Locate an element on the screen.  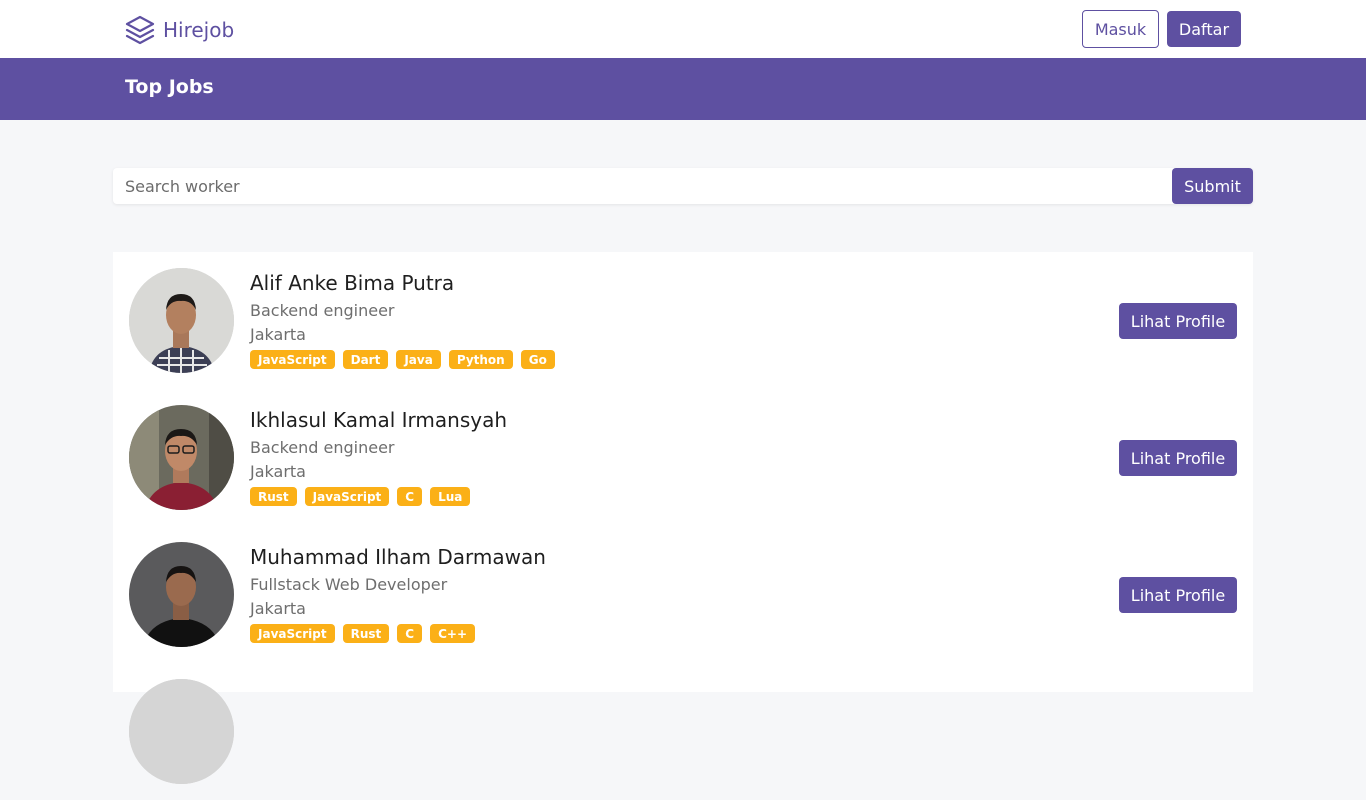
skill-badge: Python is located at coordinates (480, 359).